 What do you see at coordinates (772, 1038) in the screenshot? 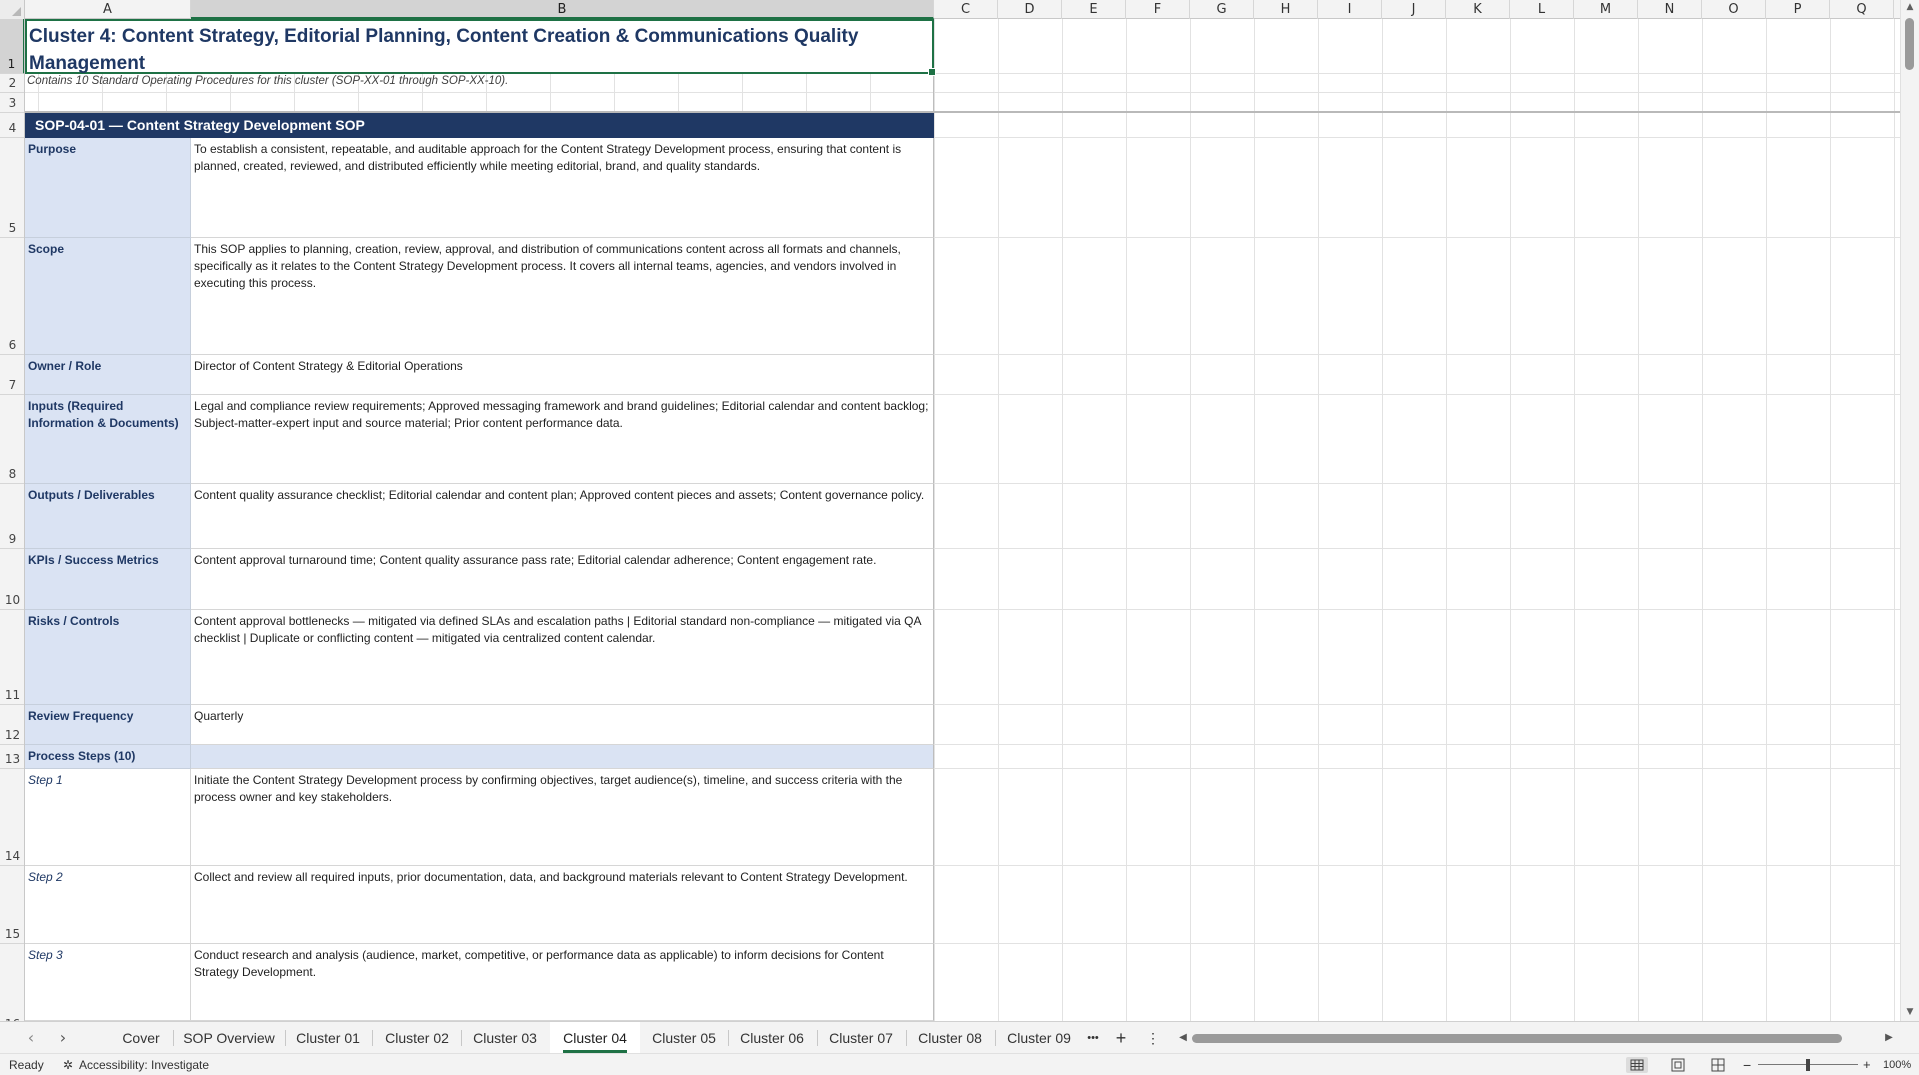
I see `tab-cluster-06: Cluster 06` at bounding box center [772, 1038].